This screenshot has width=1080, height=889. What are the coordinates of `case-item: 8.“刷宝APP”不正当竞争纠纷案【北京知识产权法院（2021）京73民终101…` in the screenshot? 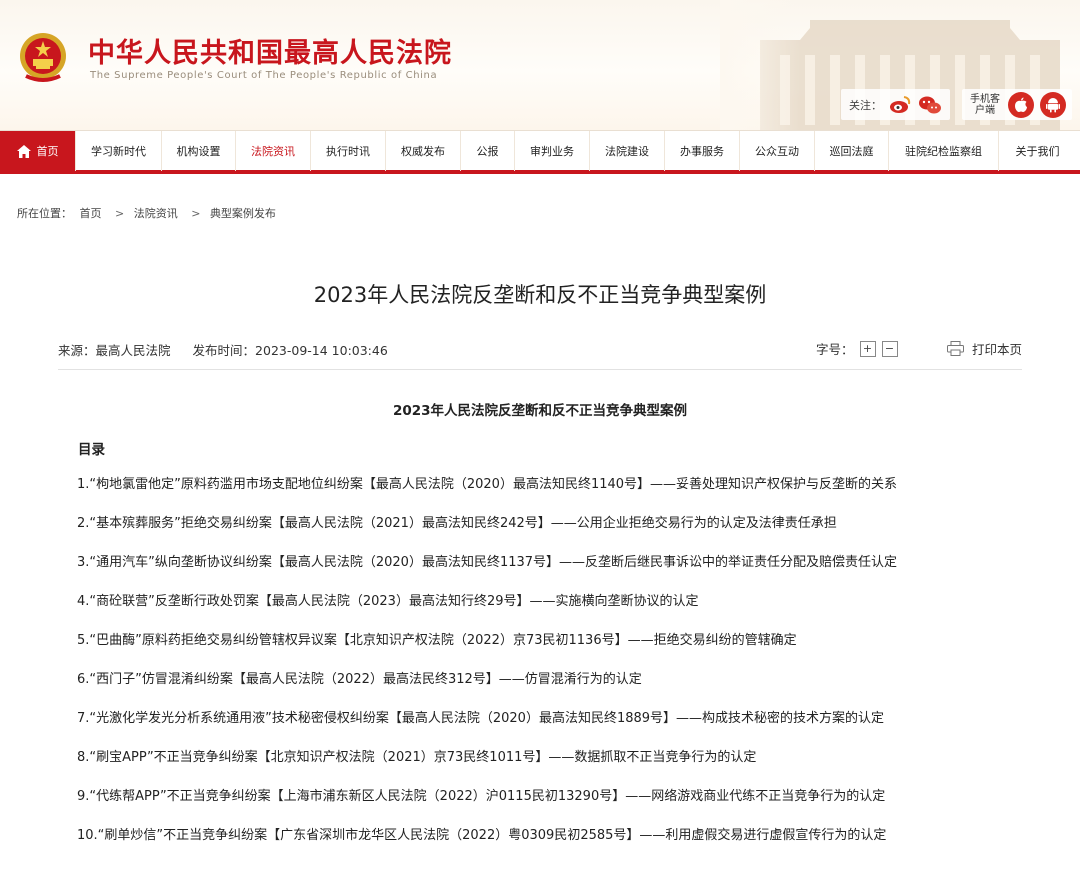 It's located at (417, 757).